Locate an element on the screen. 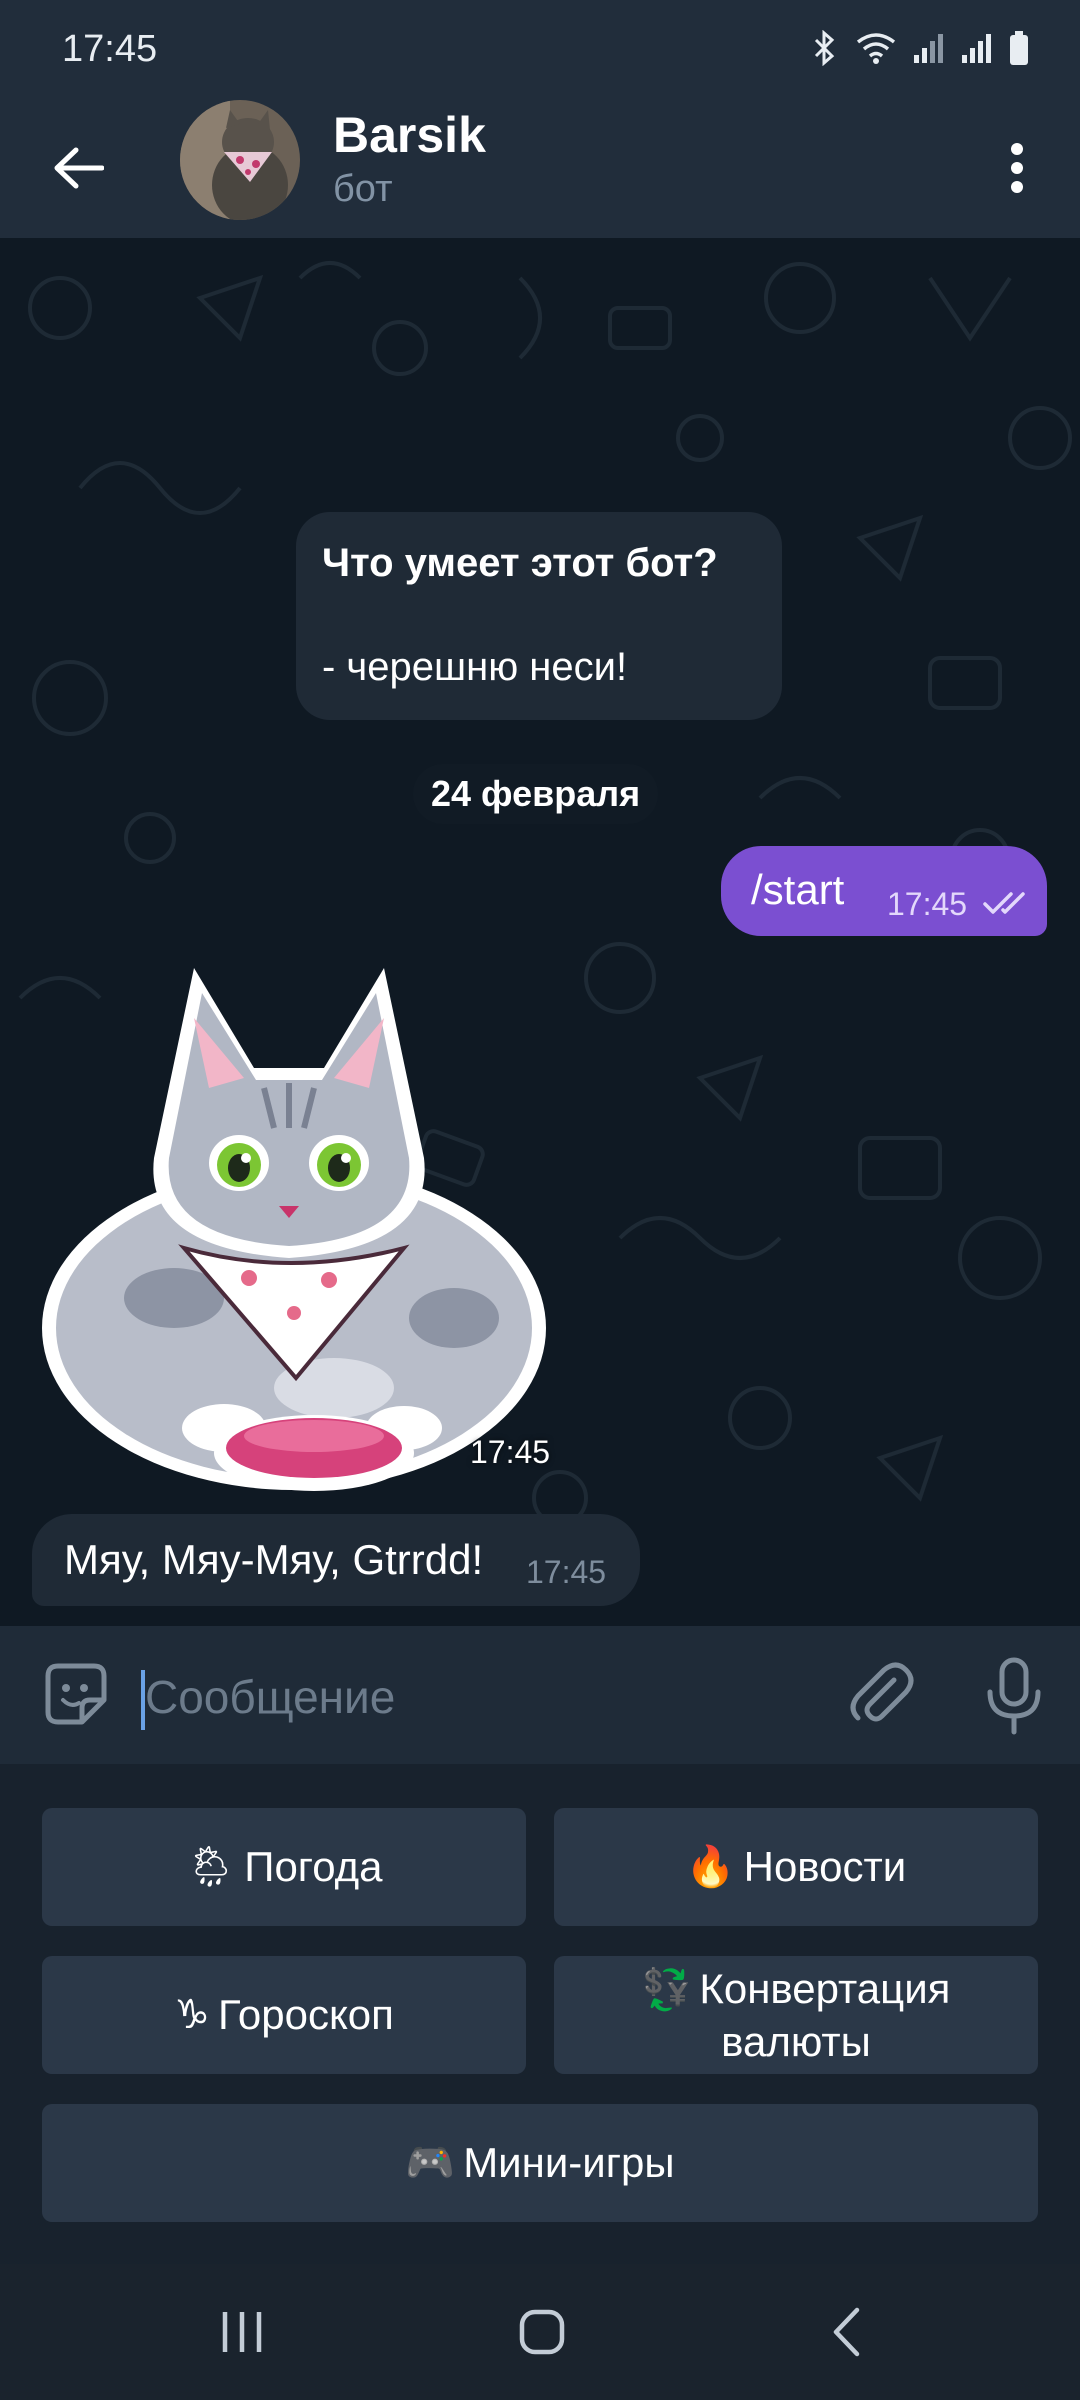 The height and width of the screenshot is (2400, 1080). voice-record-button is located at coordinates (1014, 1696).